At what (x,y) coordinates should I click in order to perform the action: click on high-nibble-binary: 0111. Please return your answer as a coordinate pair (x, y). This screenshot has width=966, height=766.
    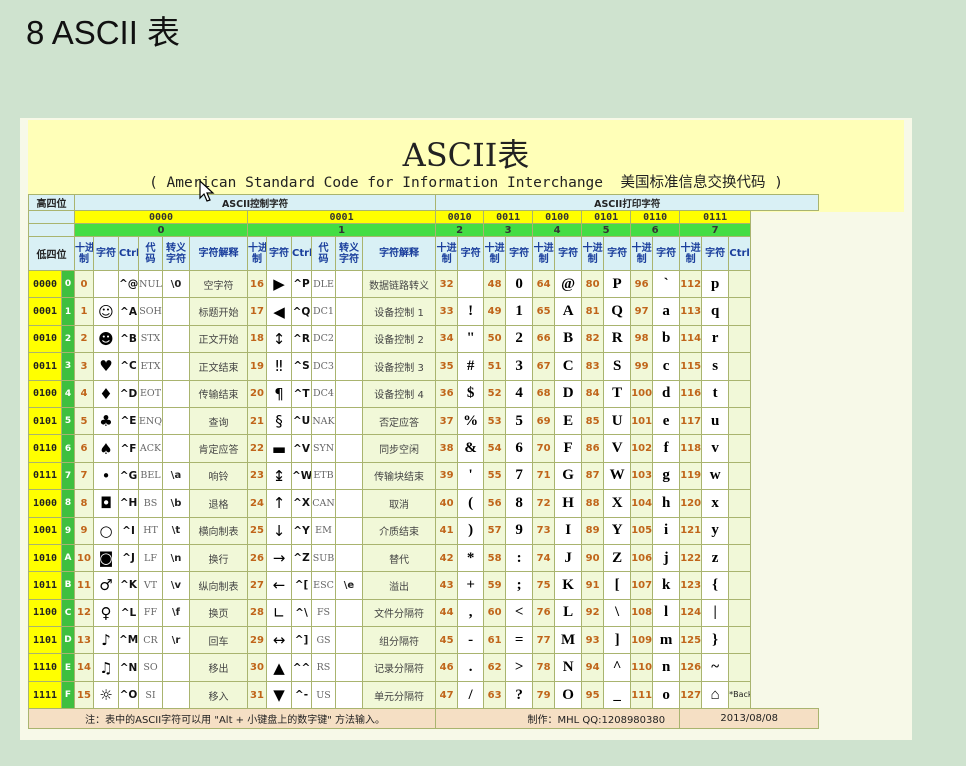
    Looking at the image, I should click on (715, 217).